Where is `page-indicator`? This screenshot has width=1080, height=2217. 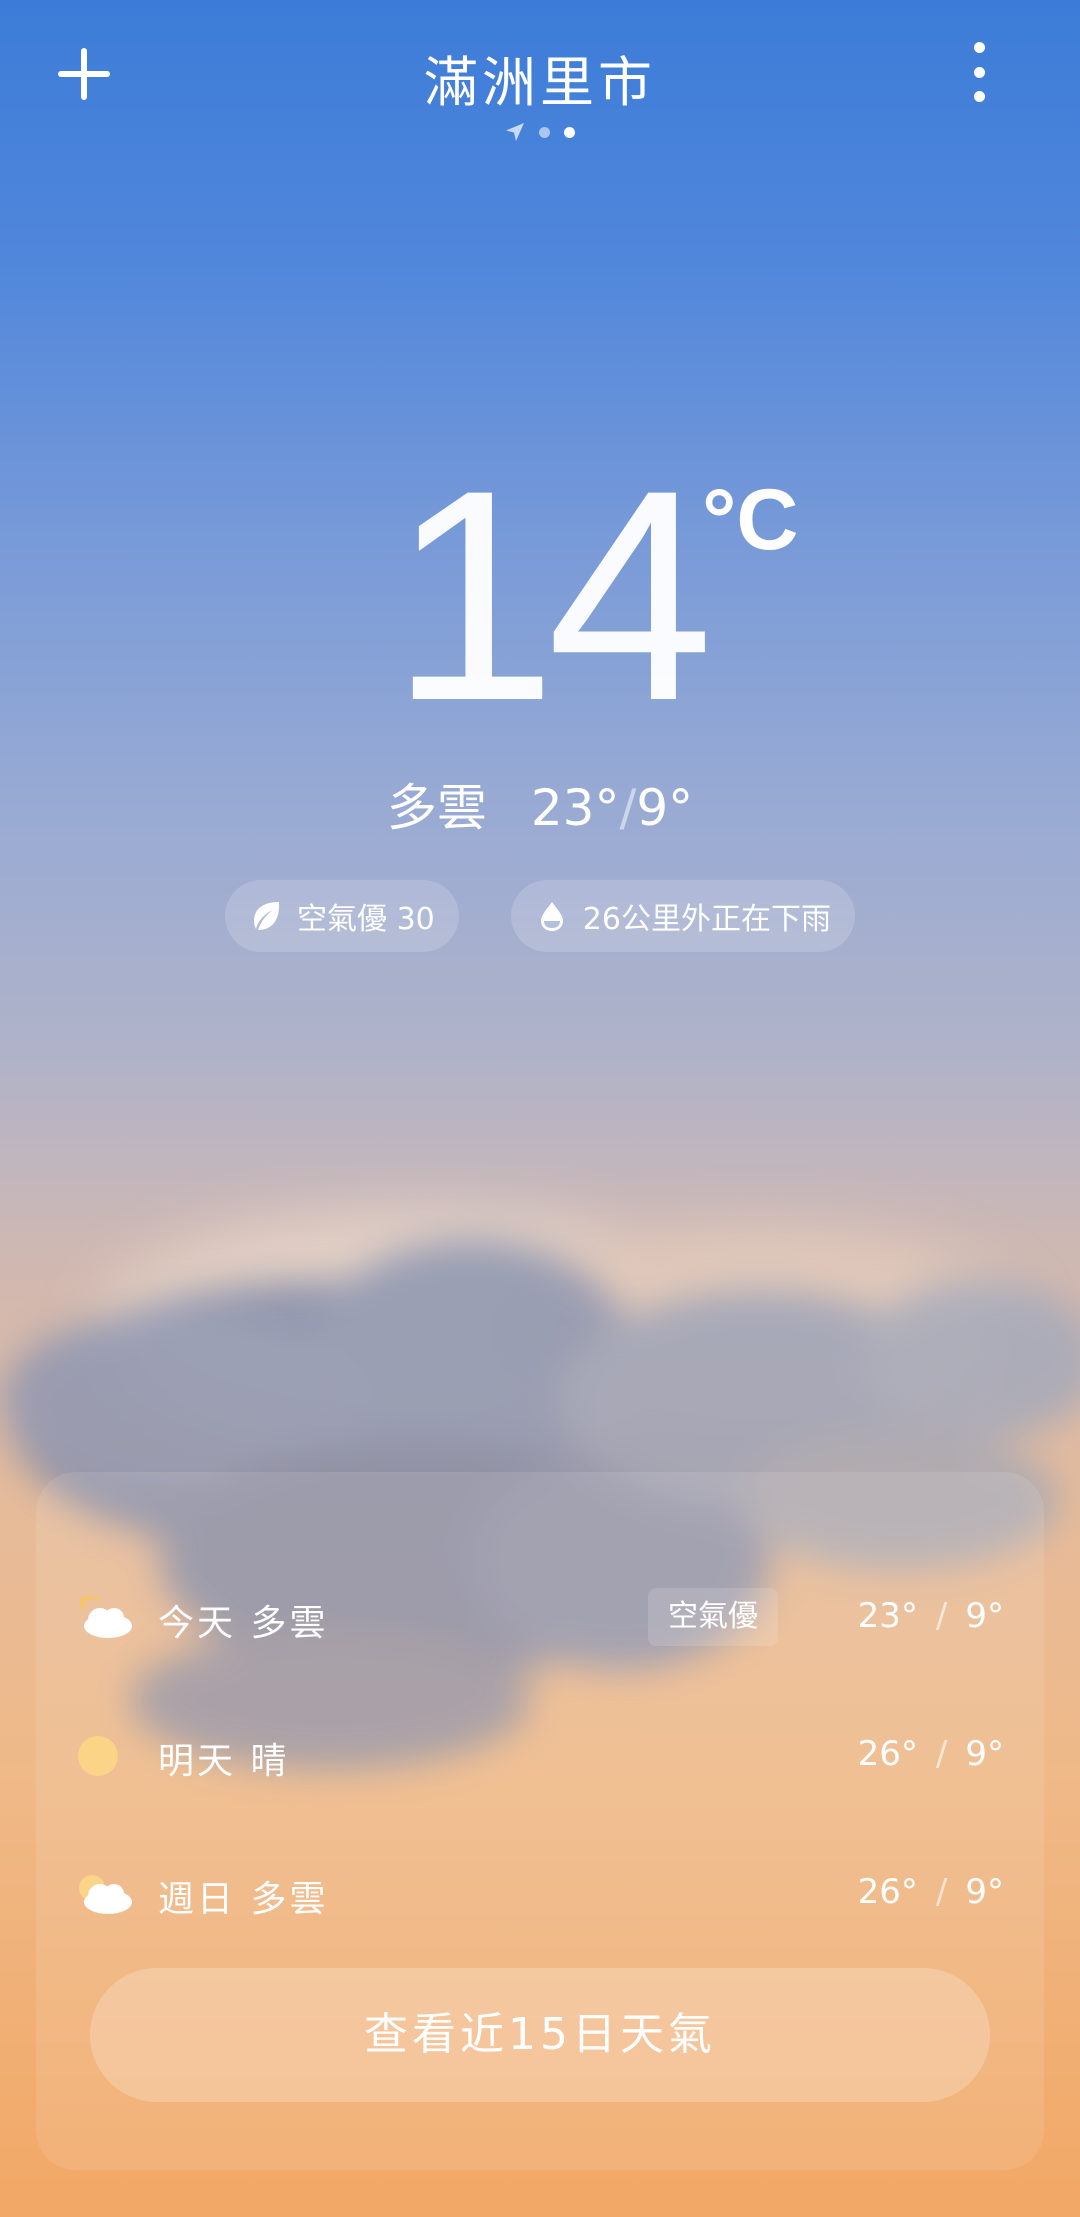 page-indicator is located at coordinates (540, 132).